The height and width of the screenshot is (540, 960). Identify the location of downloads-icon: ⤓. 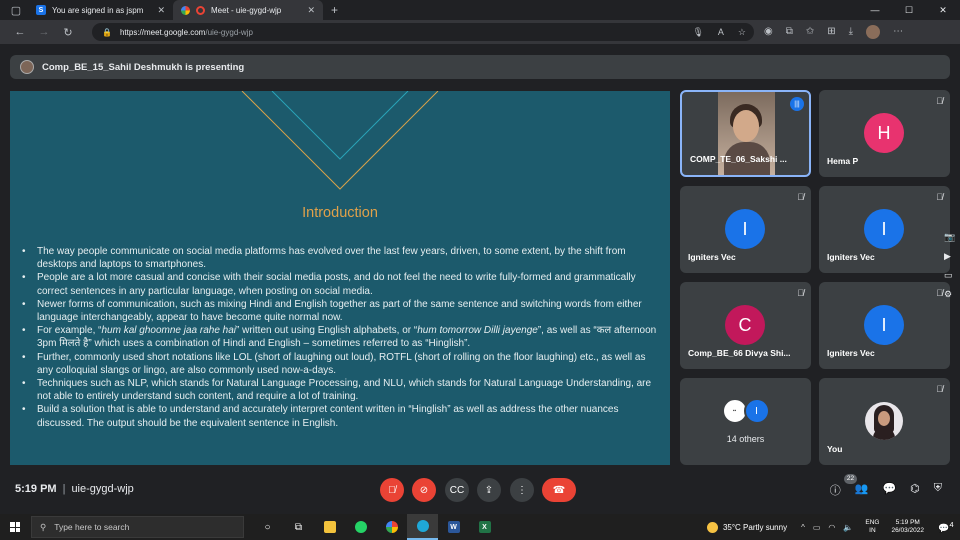
(851, 32).